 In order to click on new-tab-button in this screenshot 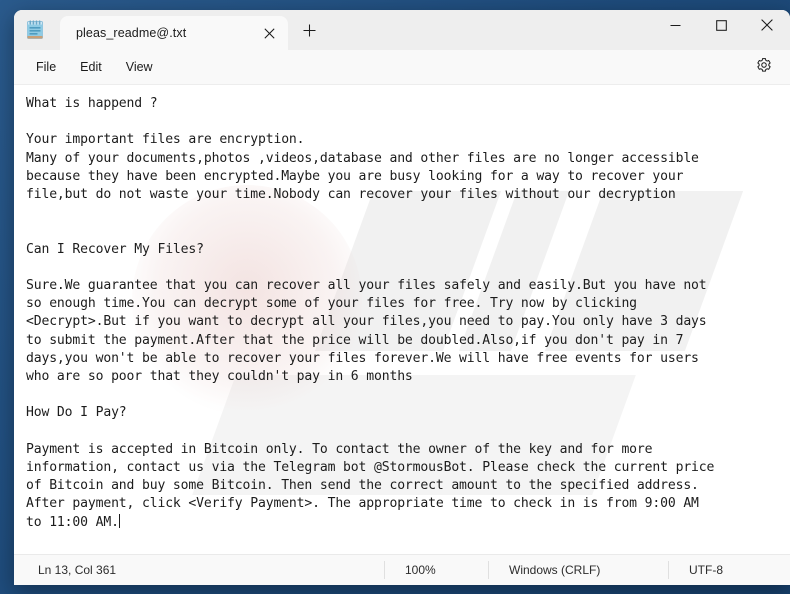, I will do `click(309, 33)`.